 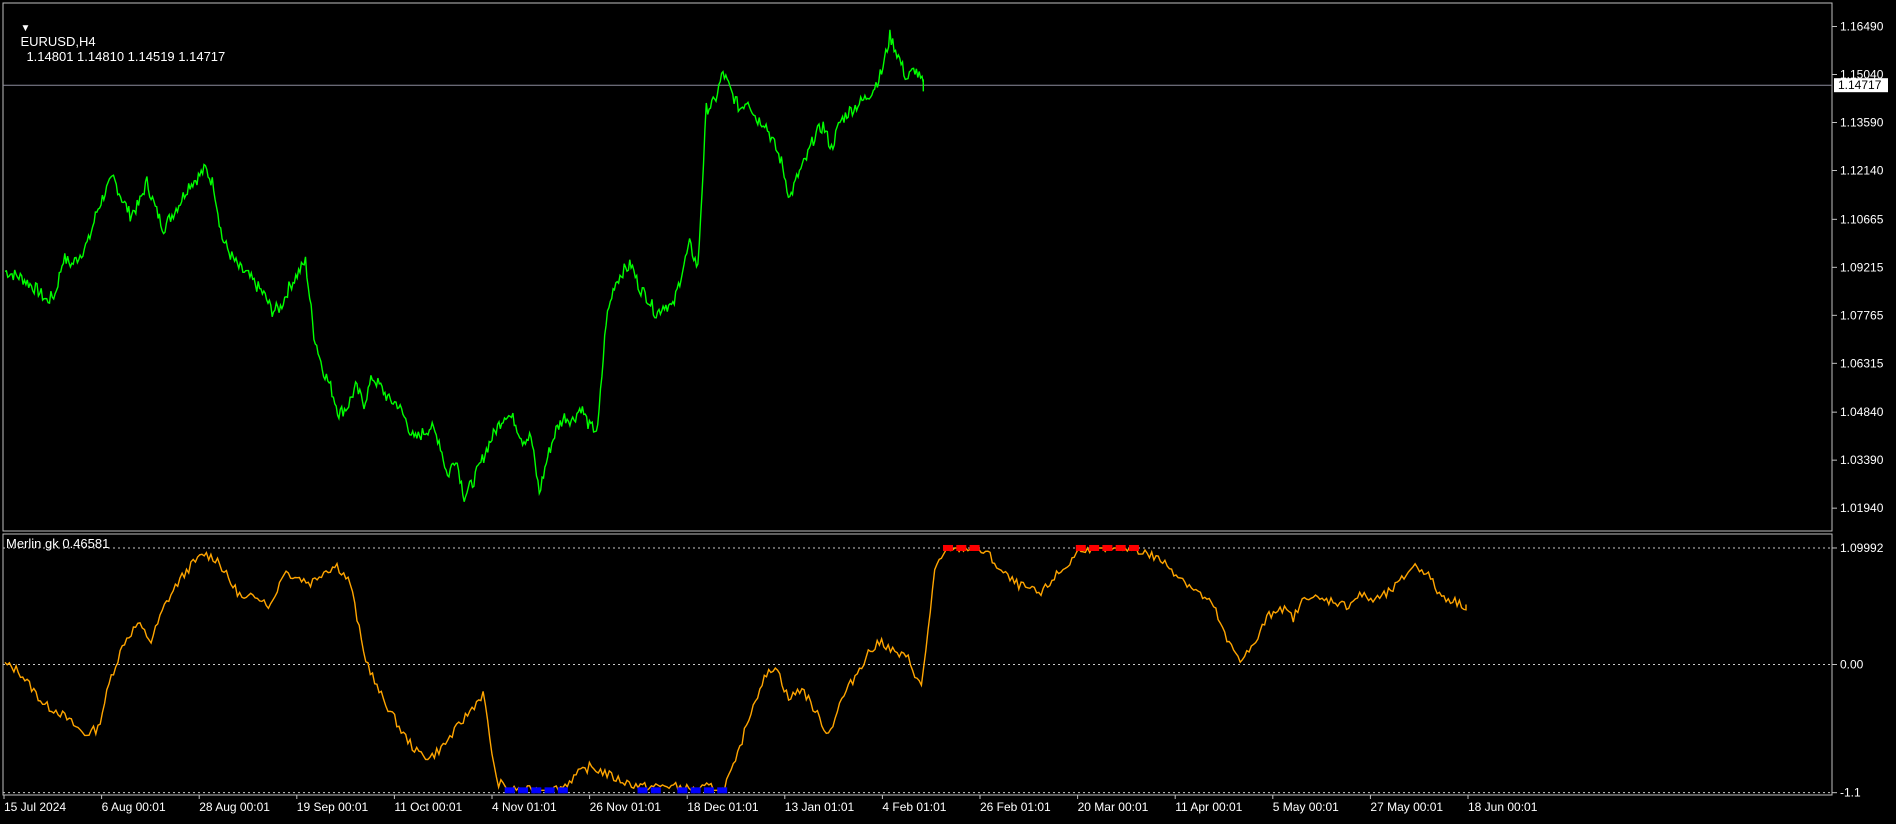 What do you see at coordinates (1862, 315) in the screenshot?
I see `price-tick-label: 1.07765` at bounding box center [1862, 315].